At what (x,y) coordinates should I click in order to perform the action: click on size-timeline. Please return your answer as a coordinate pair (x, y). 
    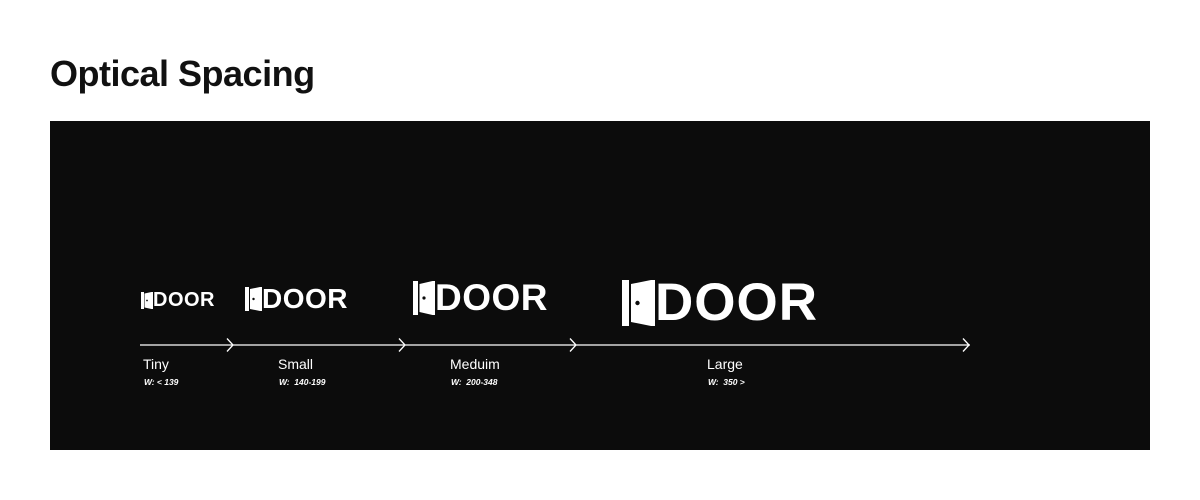
    Looking at the image, I should click on (555, 345).